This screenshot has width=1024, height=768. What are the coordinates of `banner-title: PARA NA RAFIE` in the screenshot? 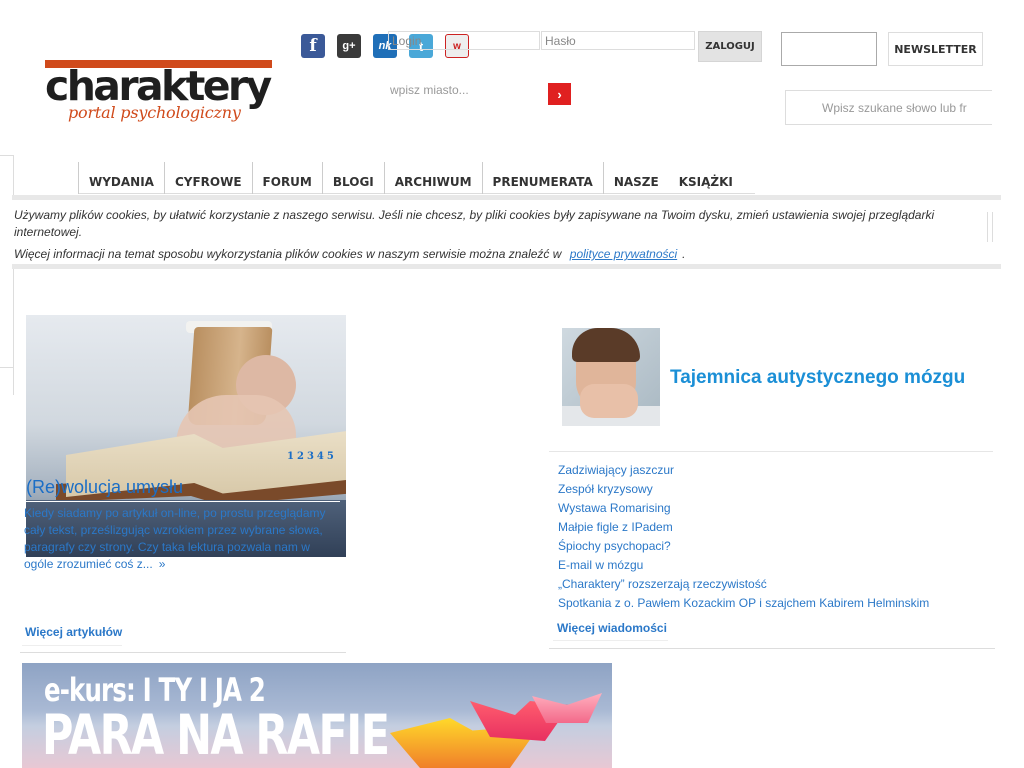 It's located at (216, 735).